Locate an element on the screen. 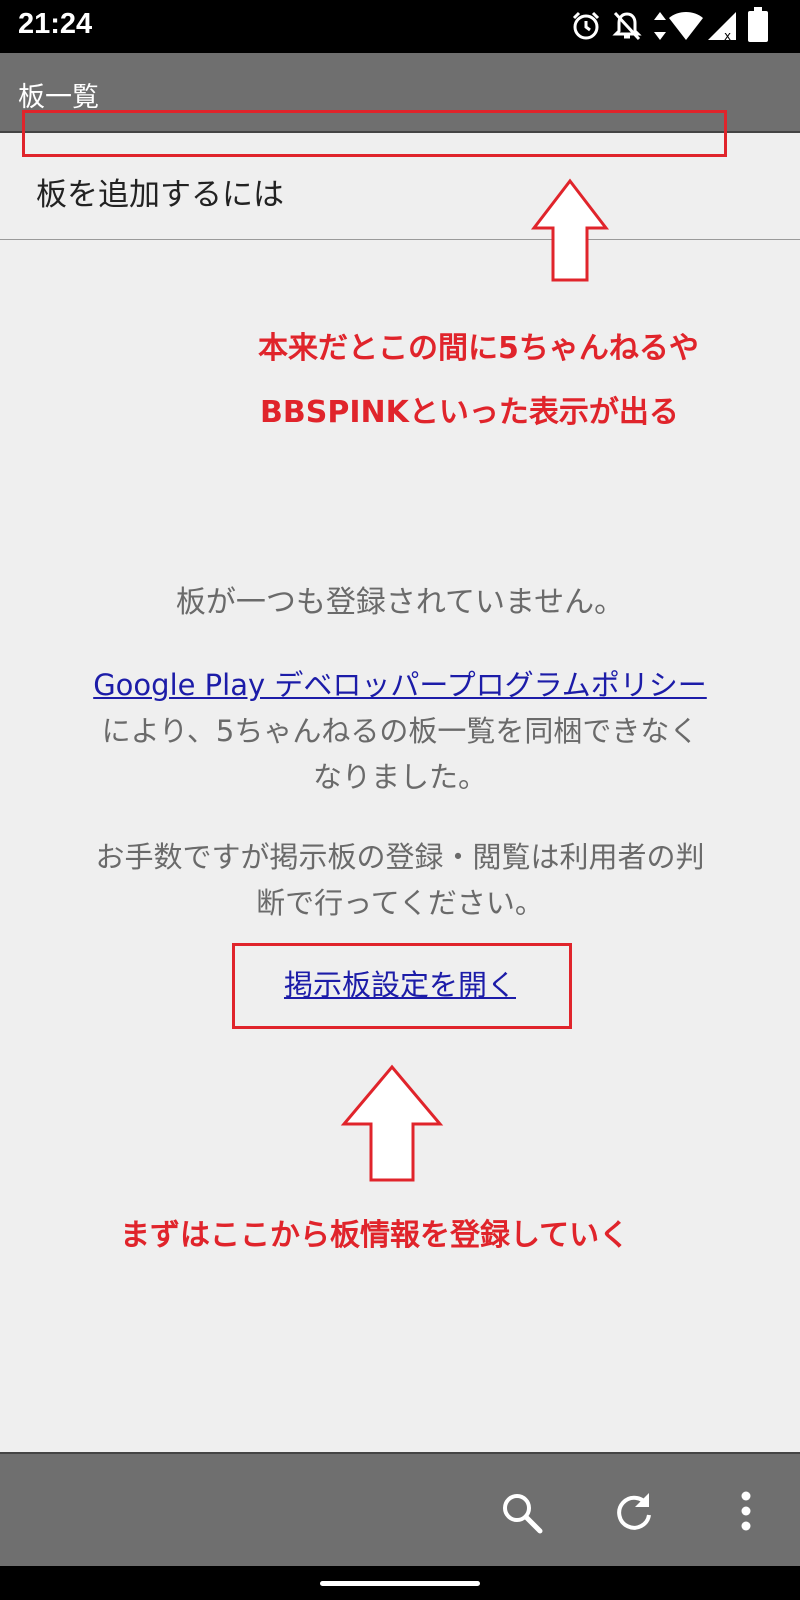  annotation-highlight-box-top is located at coordinates (374, 133).